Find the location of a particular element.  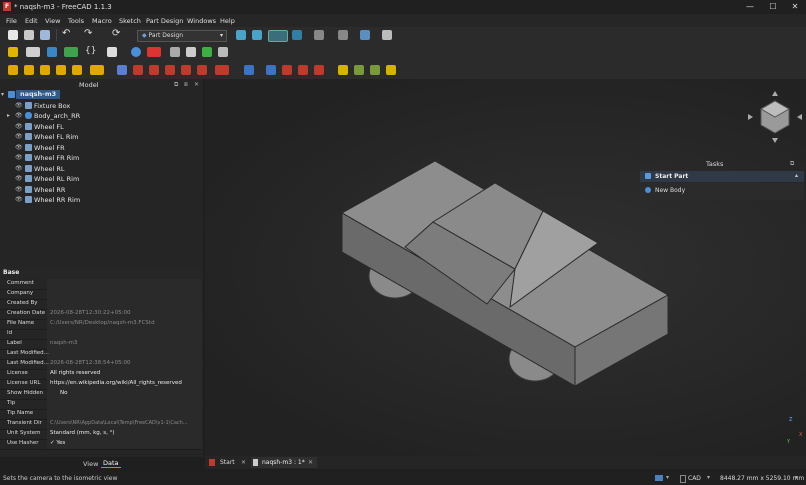

open-document-icon is located at coordinates (29, 35).